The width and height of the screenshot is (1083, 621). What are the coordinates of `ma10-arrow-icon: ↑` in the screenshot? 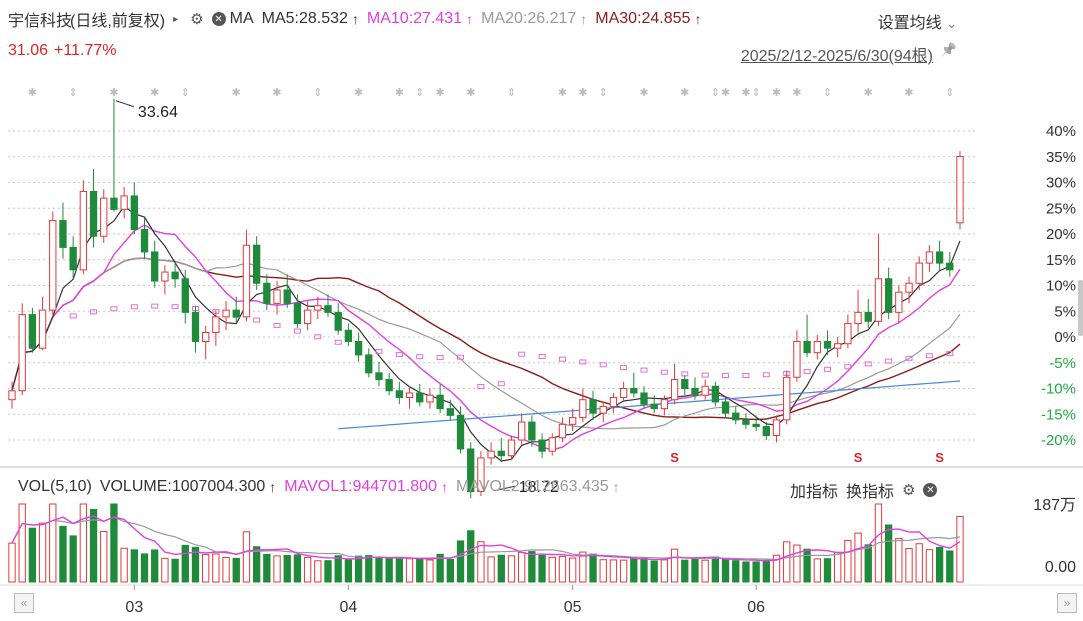 It's located at (470, 19).